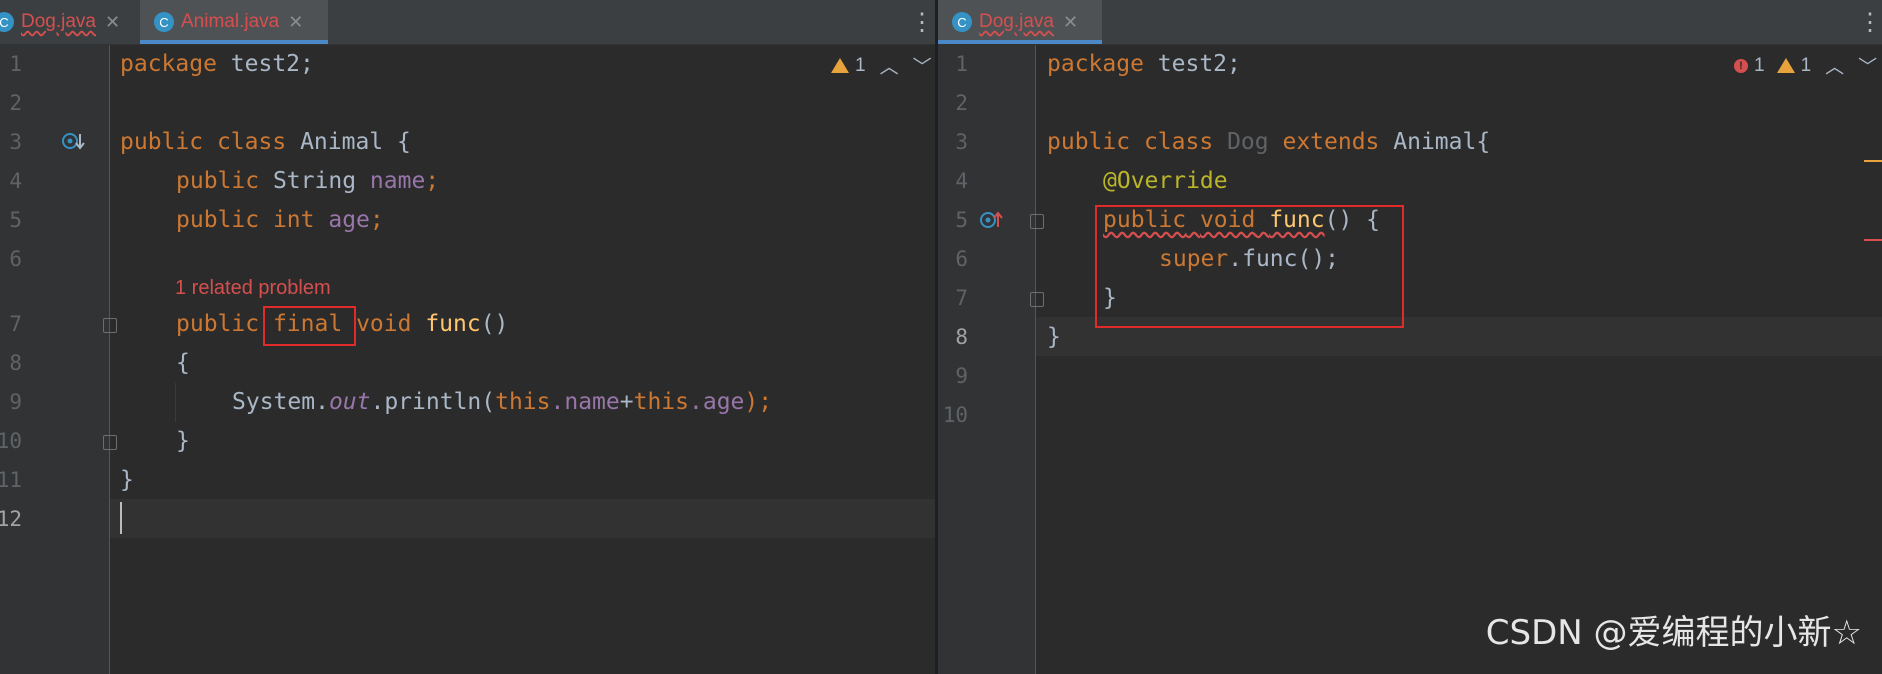 The width and height of the screenshot is (1882, 674). What do you see at coordinates (717, 402) in the screenshot?
I see `field-name: .age` at bounding box center [717, 402].